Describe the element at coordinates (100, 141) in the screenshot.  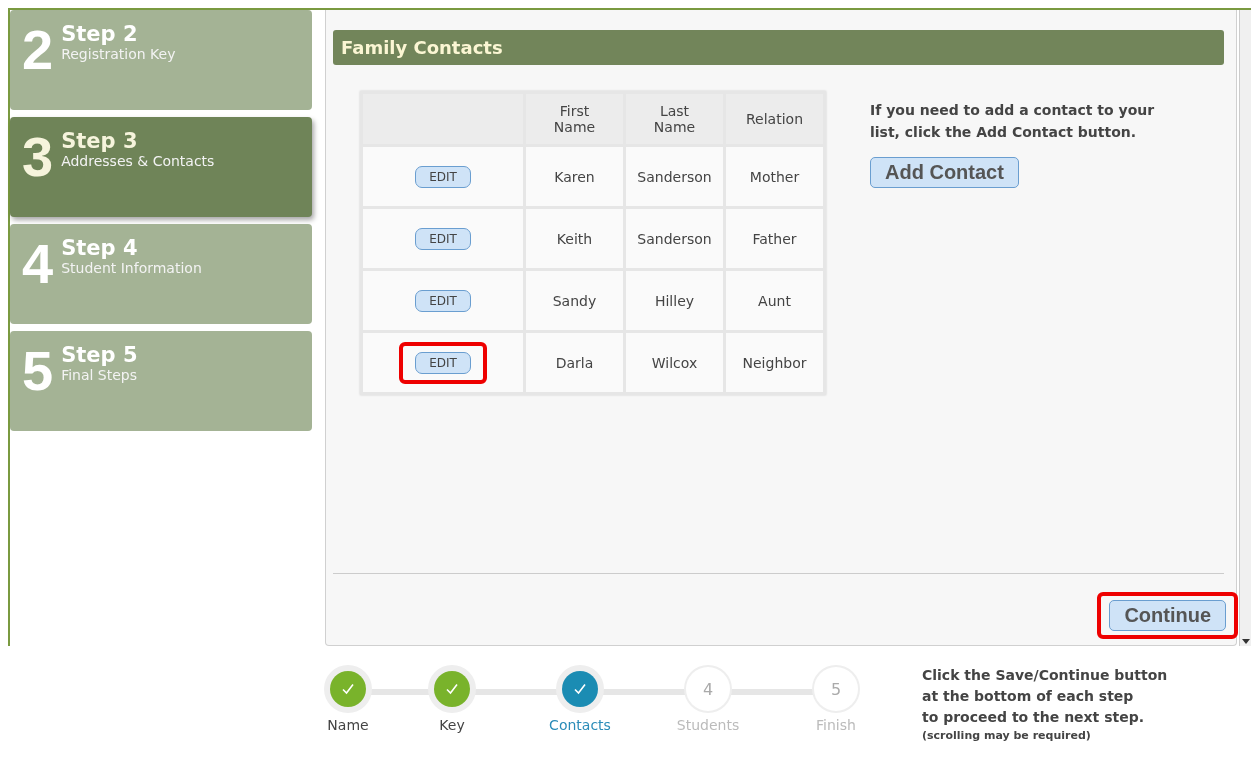
I see `step-title: Step 3` at that location.